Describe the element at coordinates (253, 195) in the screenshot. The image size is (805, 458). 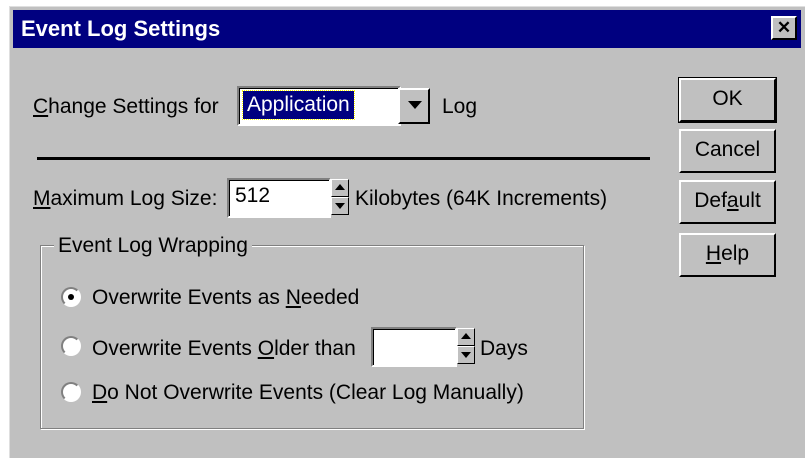
I see `max-log-size-value: 512` at that location.